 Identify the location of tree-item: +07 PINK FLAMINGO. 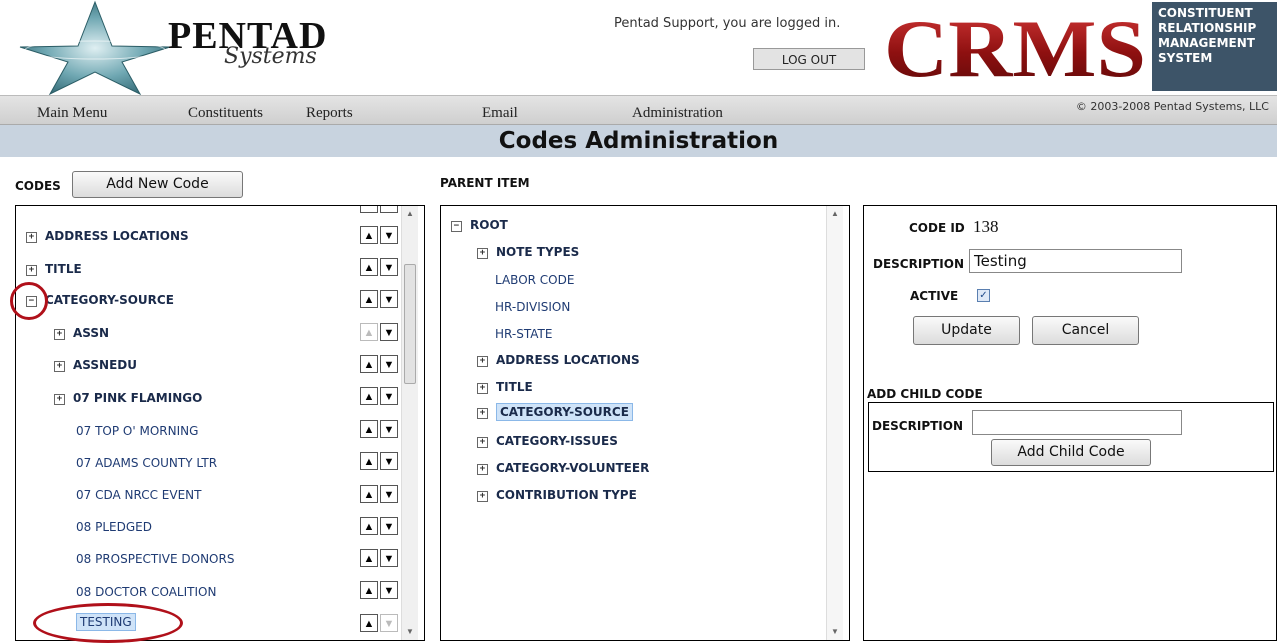
(128, 398).